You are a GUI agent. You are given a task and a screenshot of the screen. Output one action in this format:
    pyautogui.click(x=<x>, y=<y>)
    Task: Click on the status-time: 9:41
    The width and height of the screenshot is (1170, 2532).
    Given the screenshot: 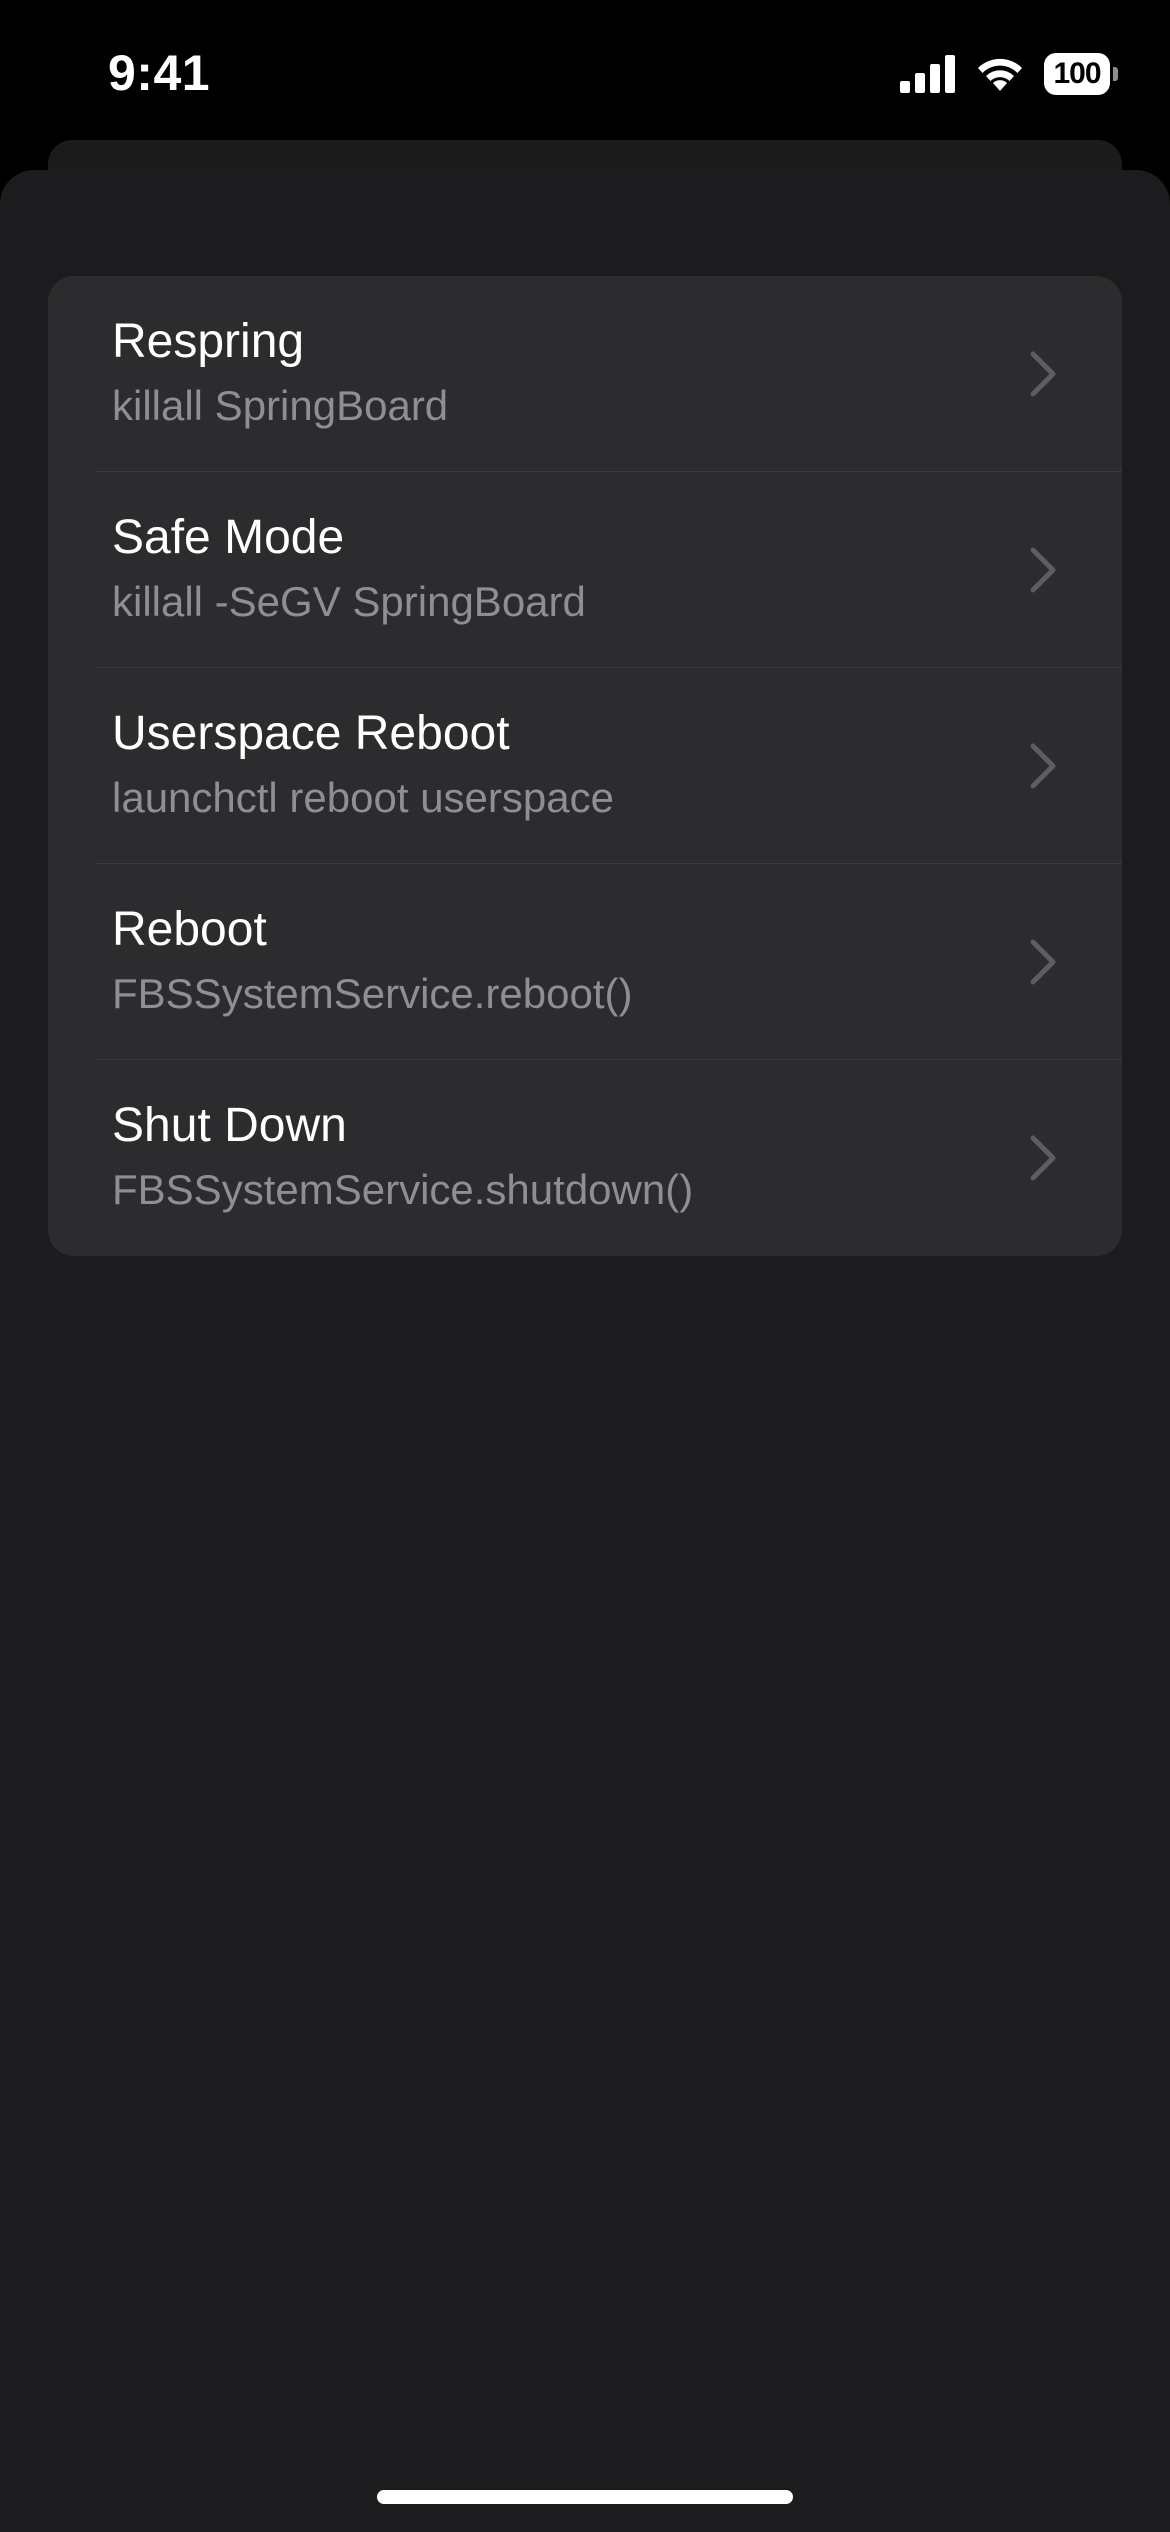 What is the action you would take?
    pyautogui.click(x=159, y=73)
    